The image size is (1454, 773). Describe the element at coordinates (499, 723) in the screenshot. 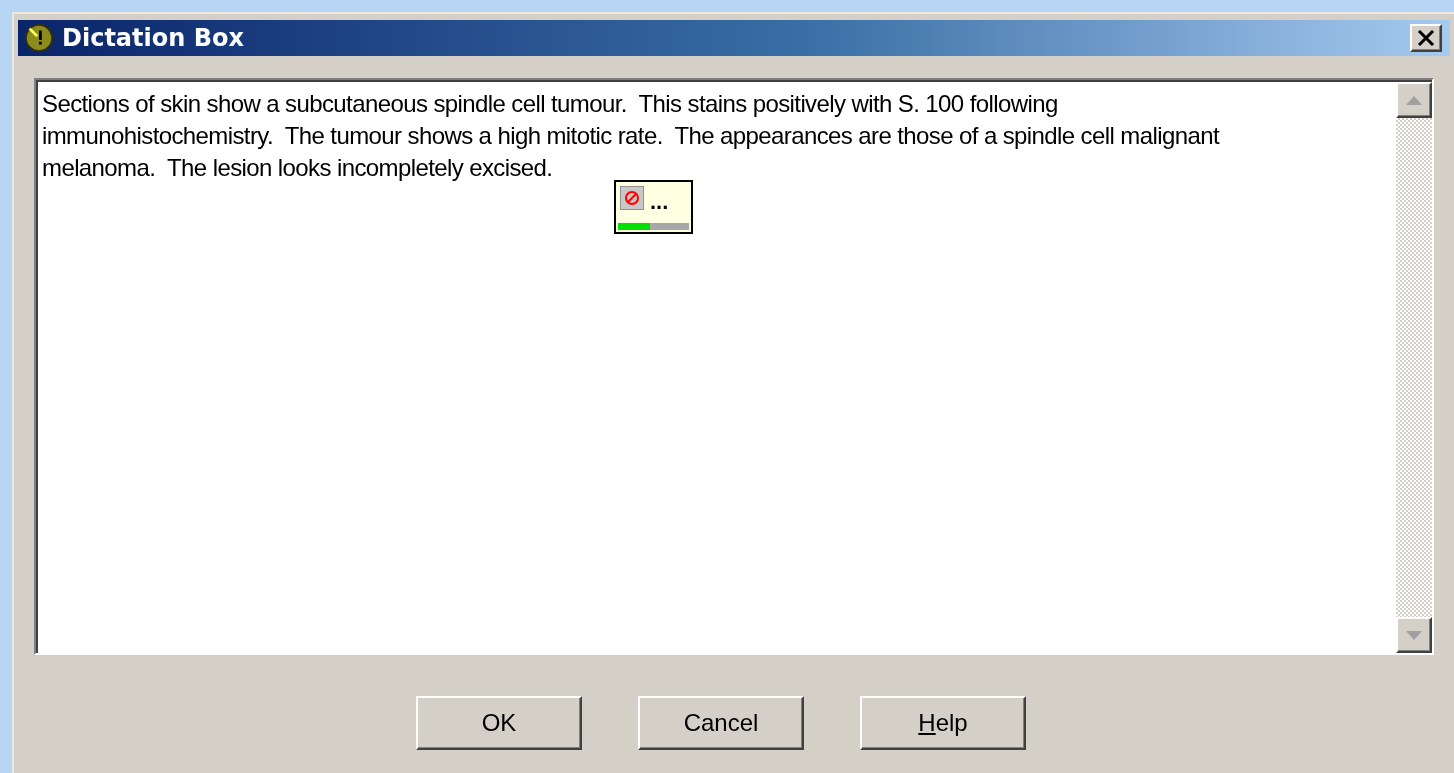

I see `dialog-button: OK` at that location.